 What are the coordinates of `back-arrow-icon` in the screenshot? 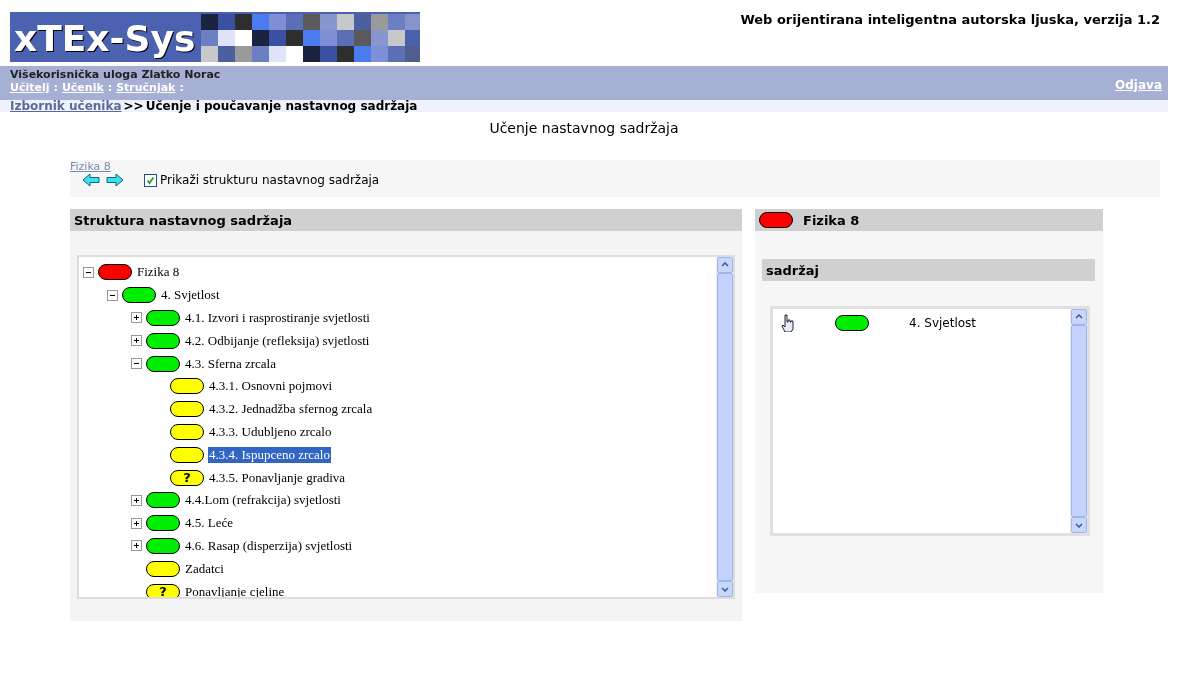 It's located at (91, 180).